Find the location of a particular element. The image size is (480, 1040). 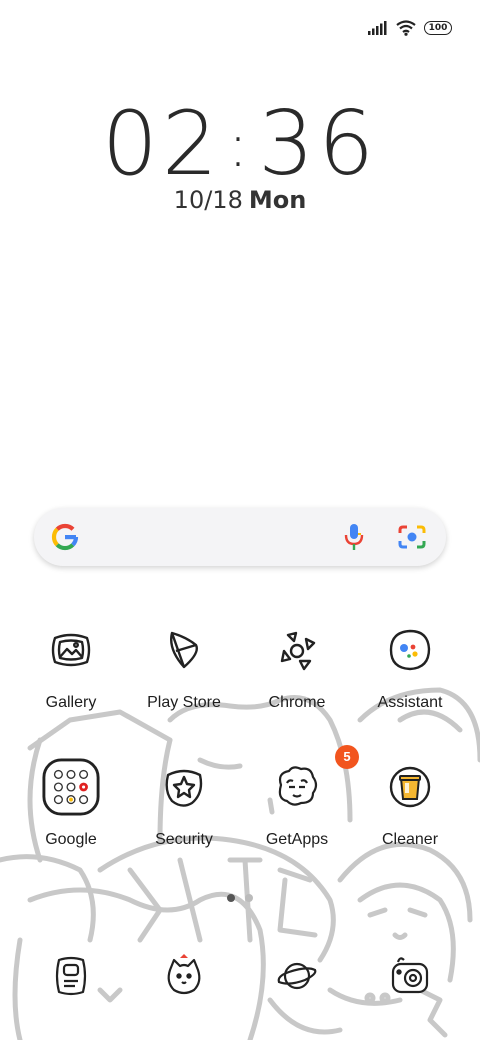

planet-icon is located at coordinates (297, 976).